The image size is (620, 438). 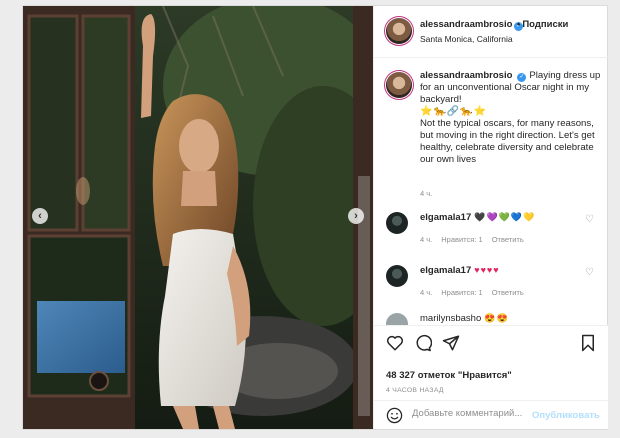 I want to click on caption-time: 4 ч., so click(x=426, y=193).